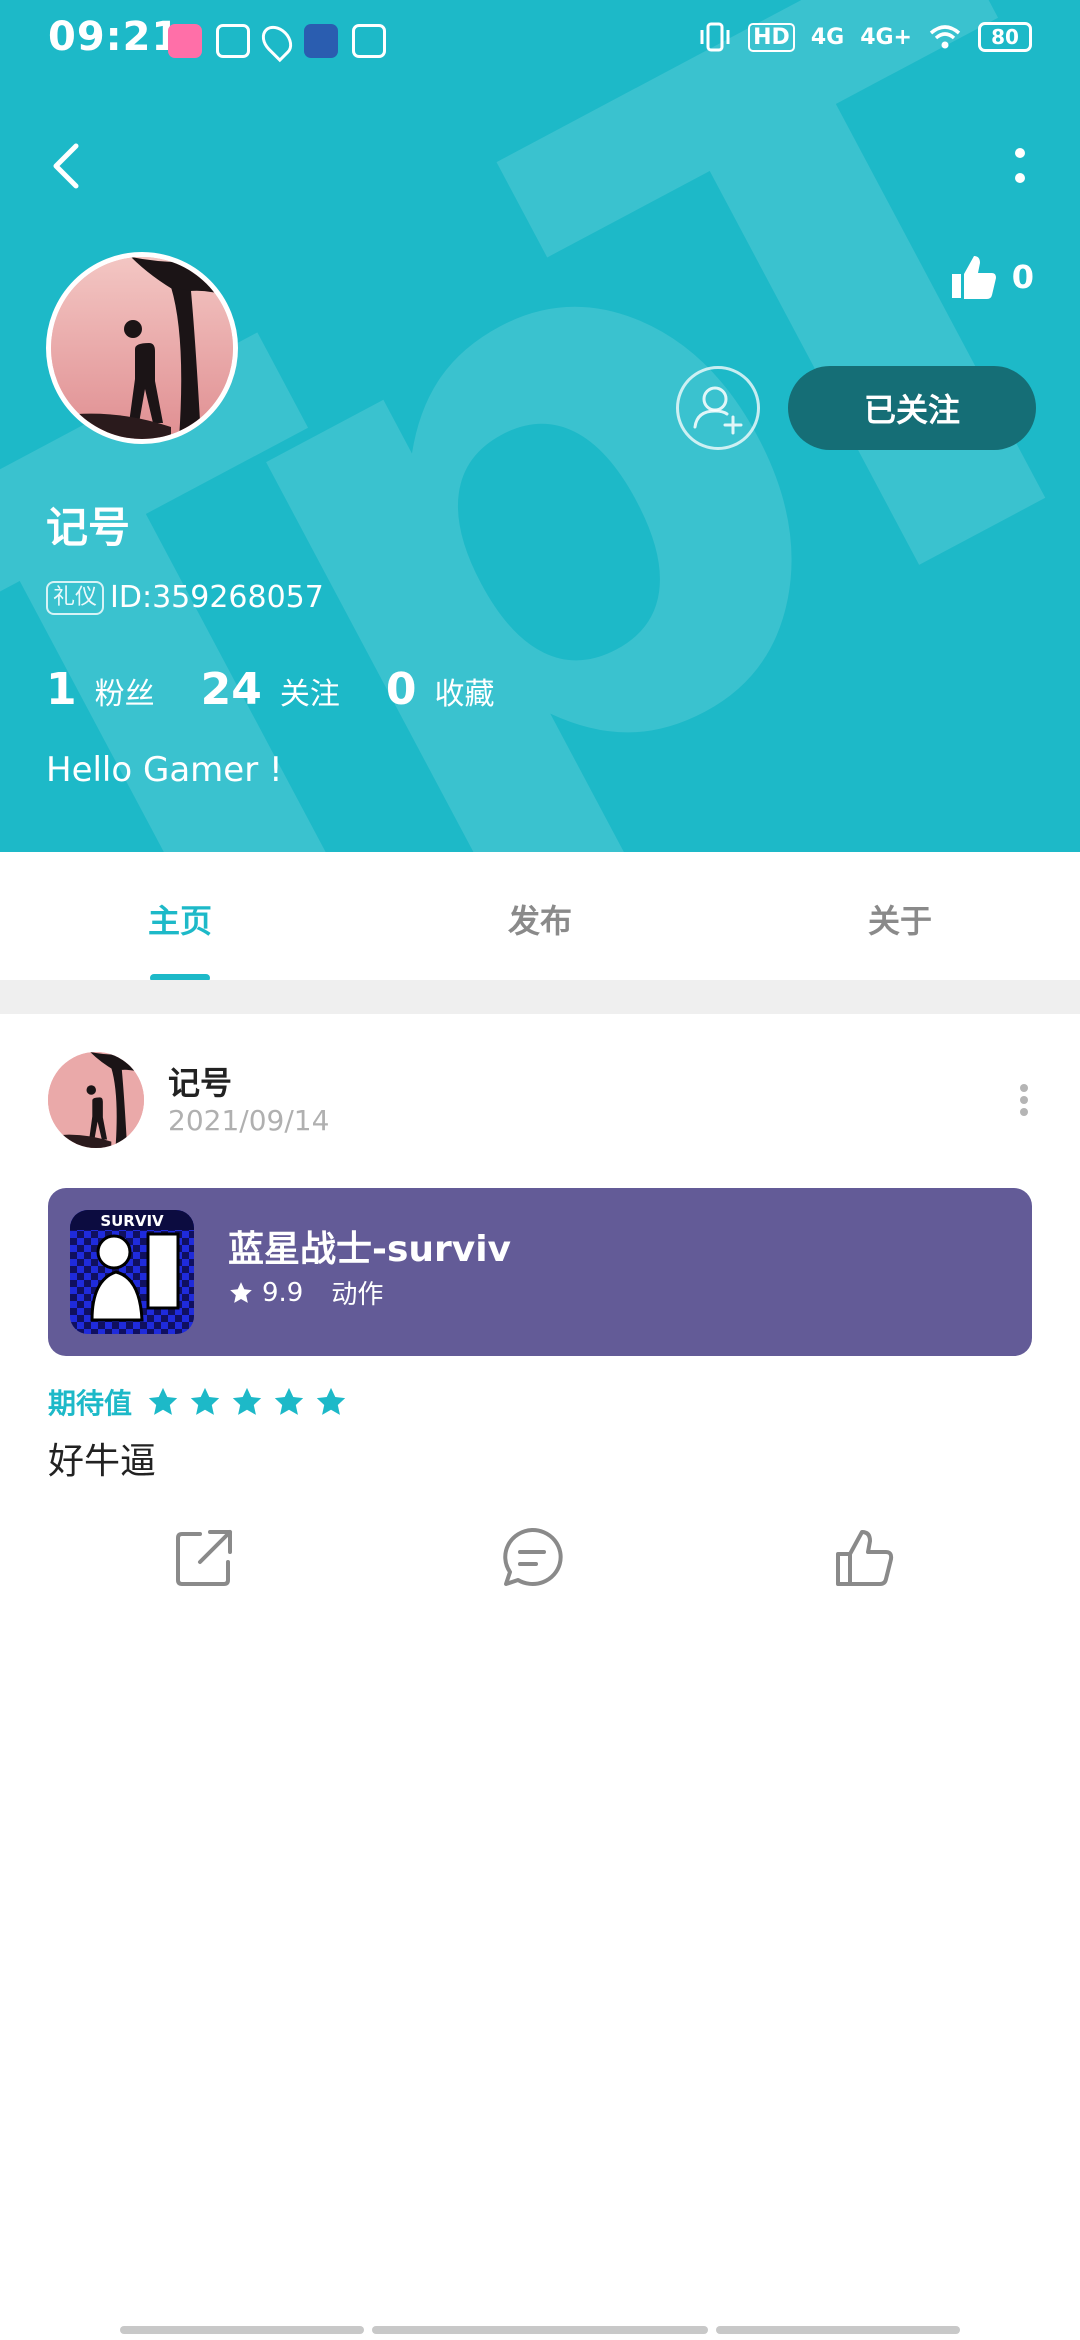  Describe the element at coordinates (540, 1272) in the screenshot. I see `game-card: SURVIV 蓝星战士-surviv 9.9 动作` at that location.